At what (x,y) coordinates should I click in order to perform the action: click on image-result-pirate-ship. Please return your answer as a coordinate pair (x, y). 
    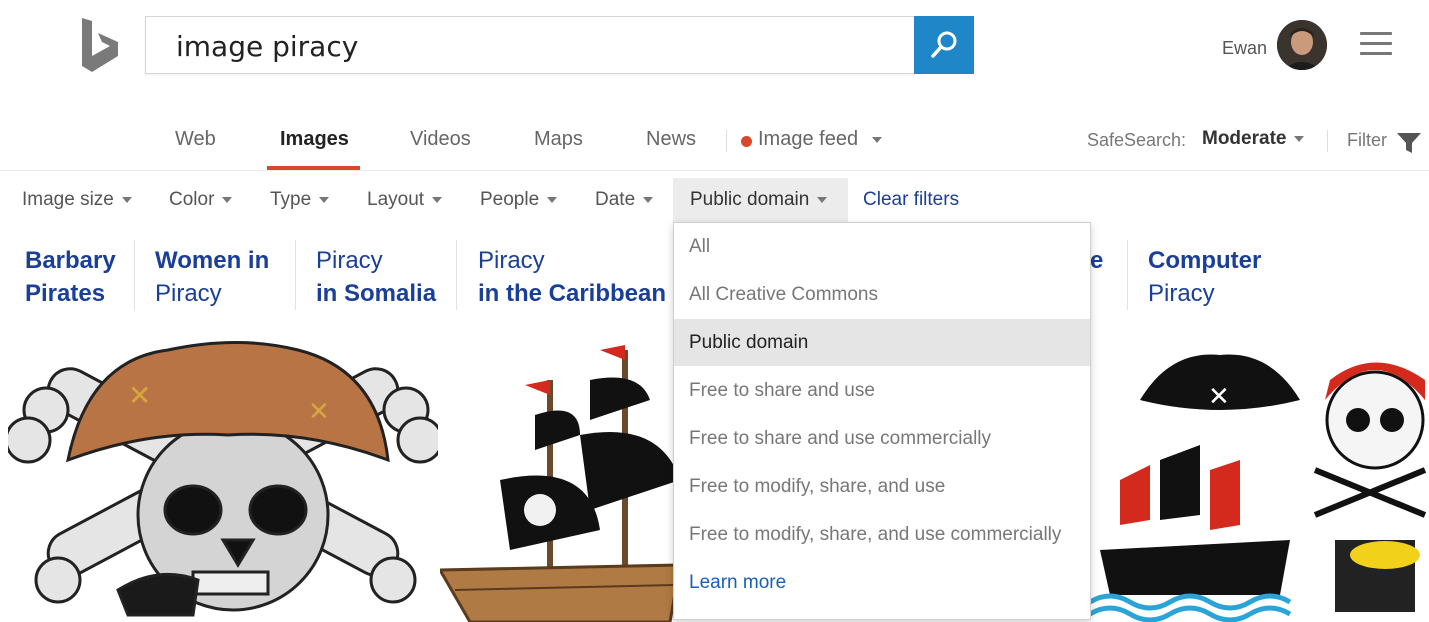
    Looking at the image, I should click on (560, 481).